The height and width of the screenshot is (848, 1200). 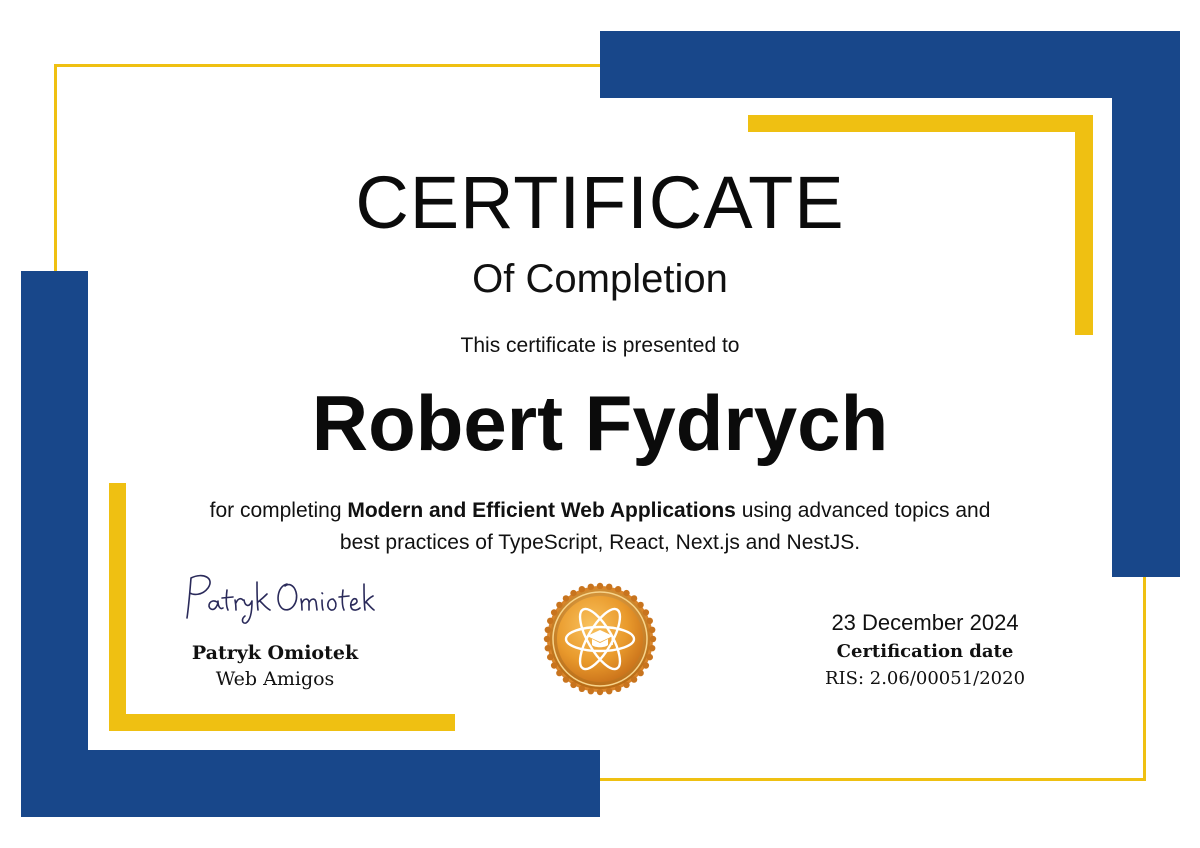 What do you see at coordinates (1146, 304) in the screenshot?
I see `top-right-blue-side` at bounding box center [1146, 304].